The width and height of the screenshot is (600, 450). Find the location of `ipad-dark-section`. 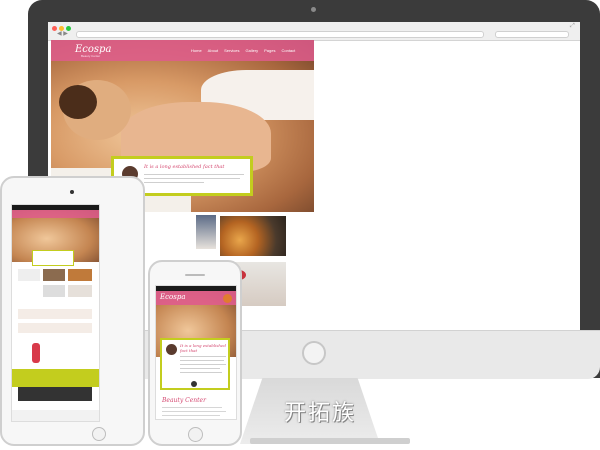

ipad-dark-section is located at coordinates (55, 394).